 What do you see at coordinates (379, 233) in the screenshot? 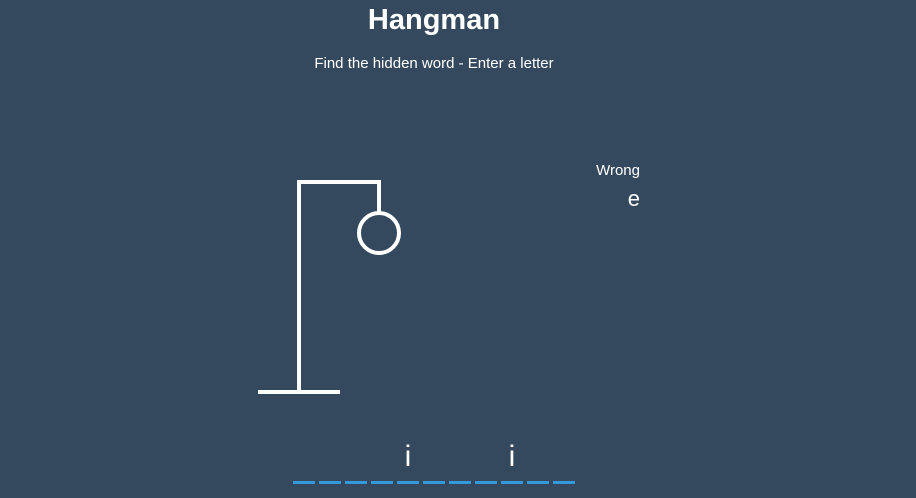
I see `hangman-head` at bounding box center [379, 233].